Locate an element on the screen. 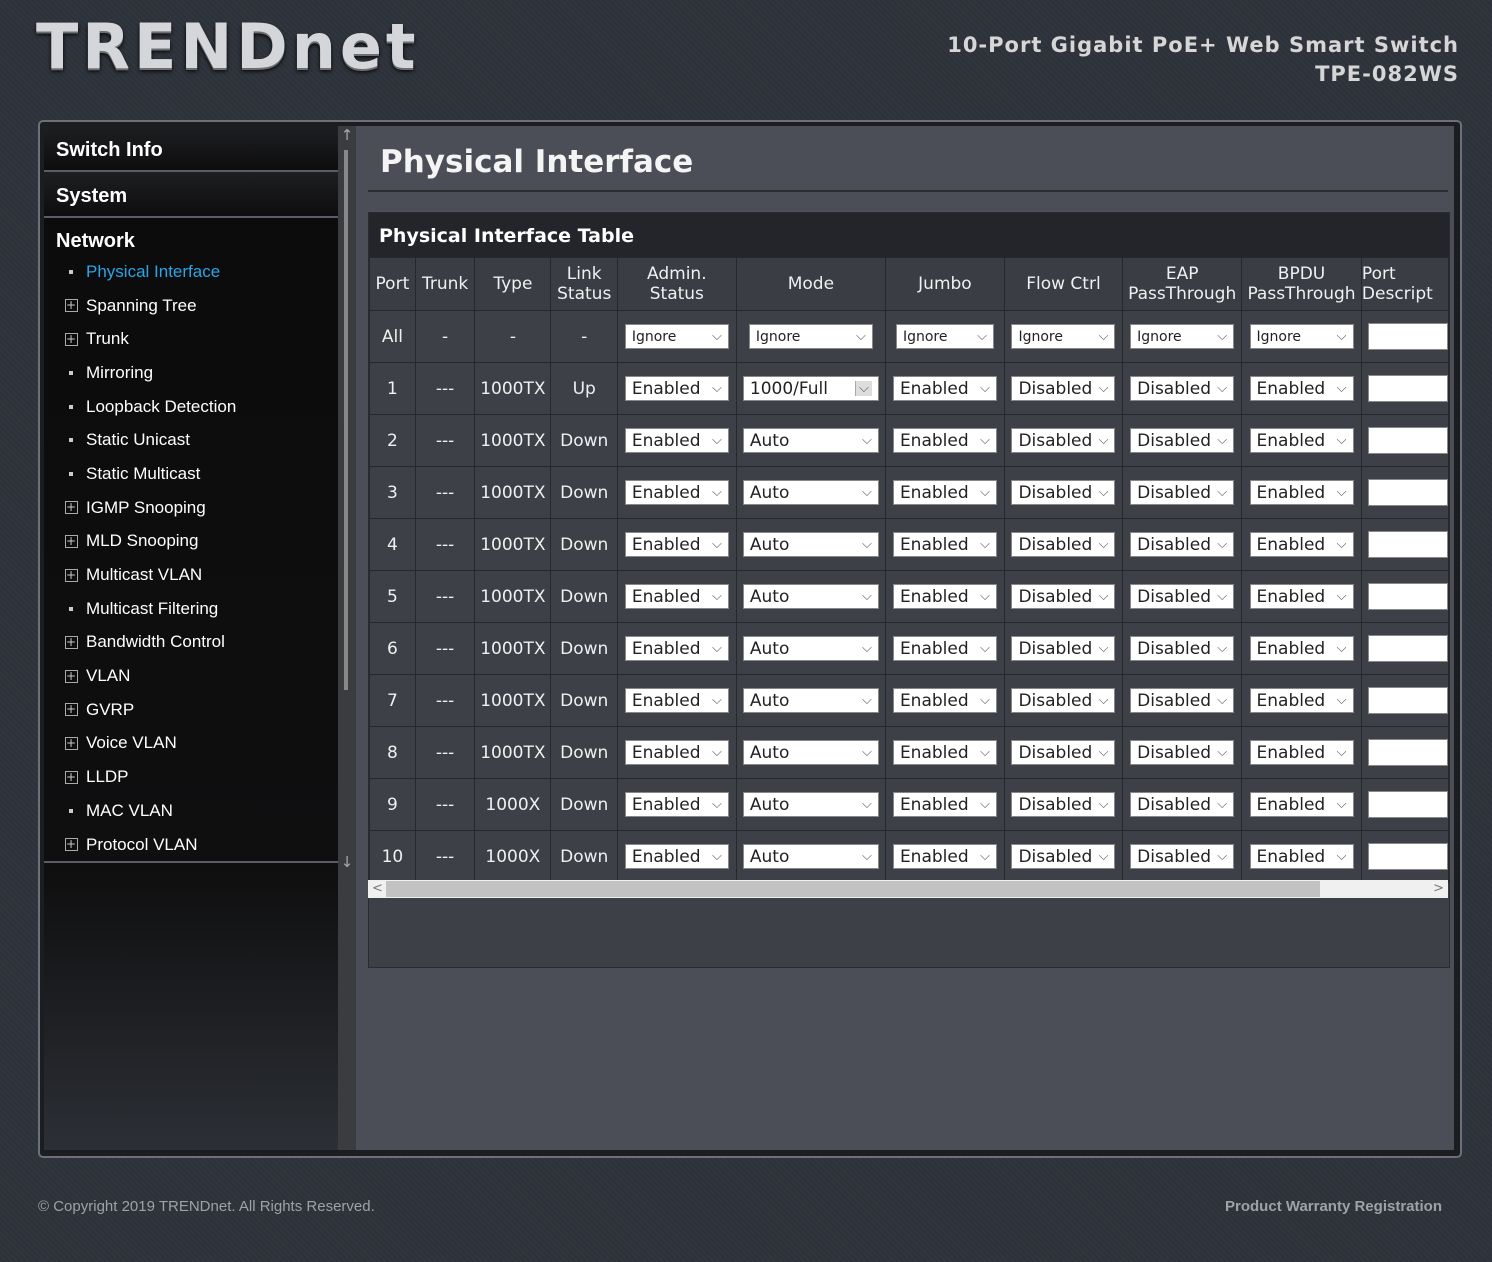  nav-item-static-unicast: Static Unicast is located at coordinates (197, 440).